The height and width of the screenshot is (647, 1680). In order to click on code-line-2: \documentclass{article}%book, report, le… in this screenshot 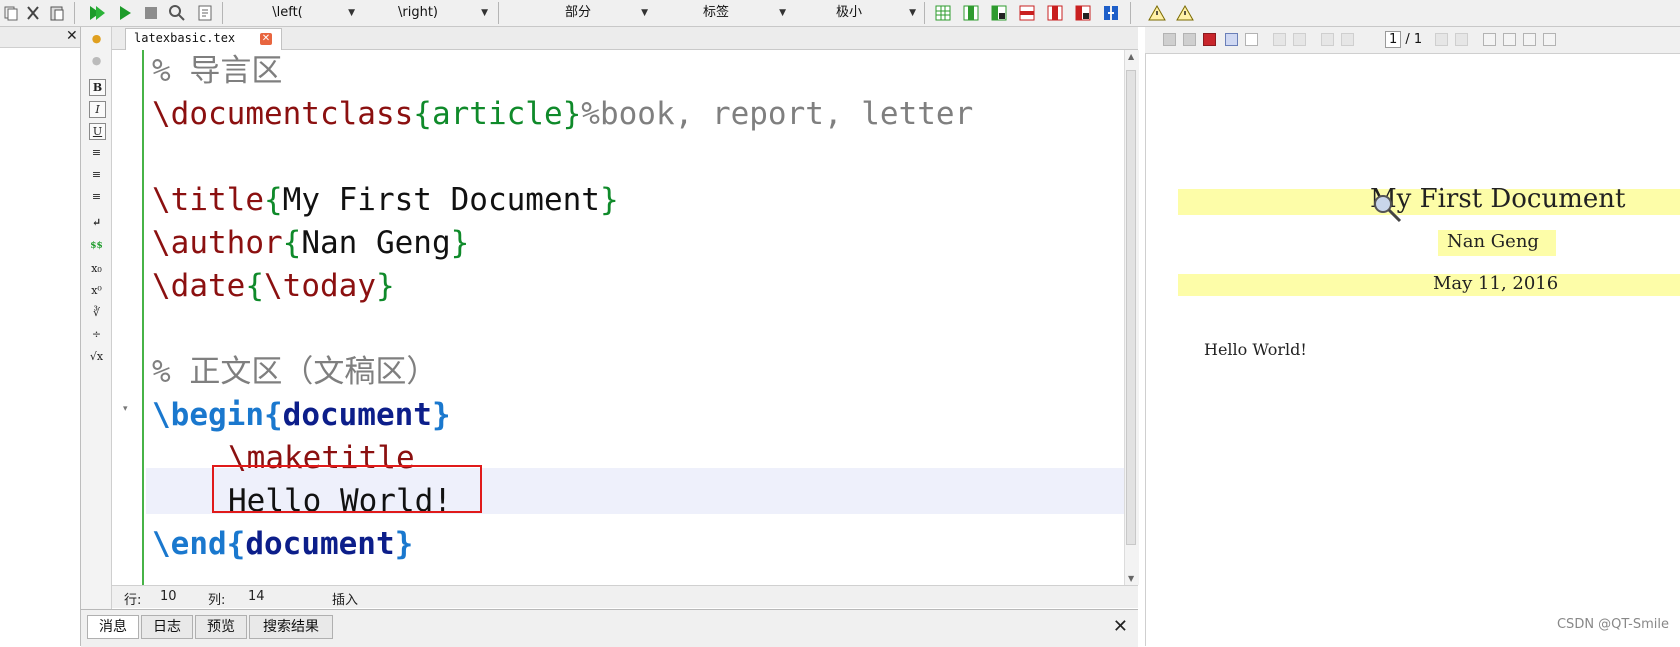, I will do `click(562, 114)`.